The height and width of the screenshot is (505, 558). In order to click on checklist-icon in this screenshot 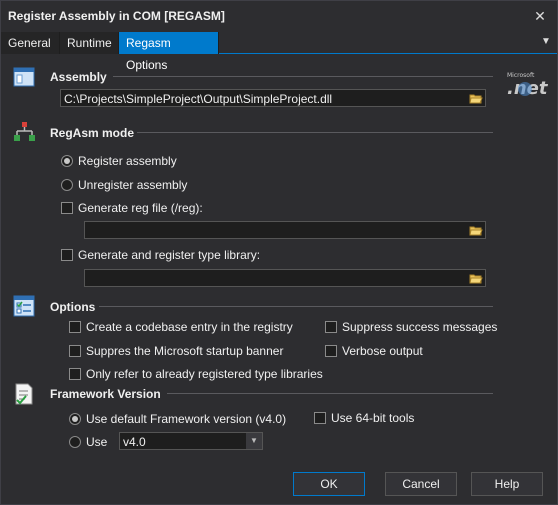, I will do `click(24, 306)`.